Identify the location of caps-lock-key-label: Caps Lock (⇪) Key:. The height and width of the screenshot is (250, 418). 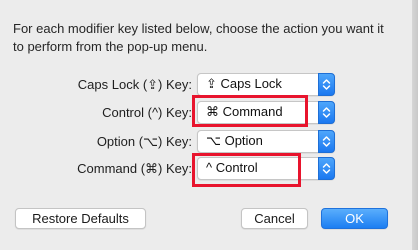
(134, 84).